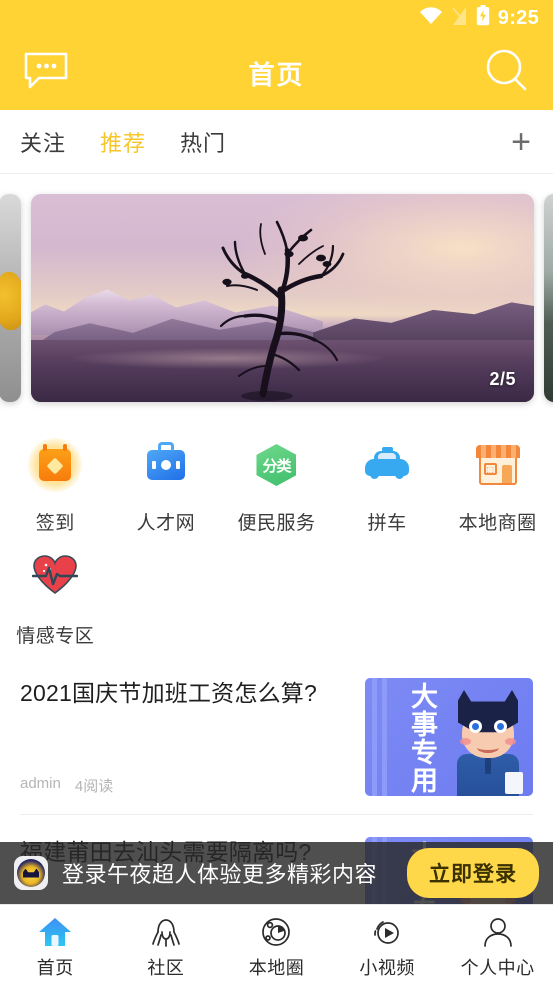 The width and height of the screenshot is (553, 983). I want to click on quick-link-row-1: 签到 人才网 分类 便民服务 拼车 ⬚ 本地商圈, so click(276, 482).